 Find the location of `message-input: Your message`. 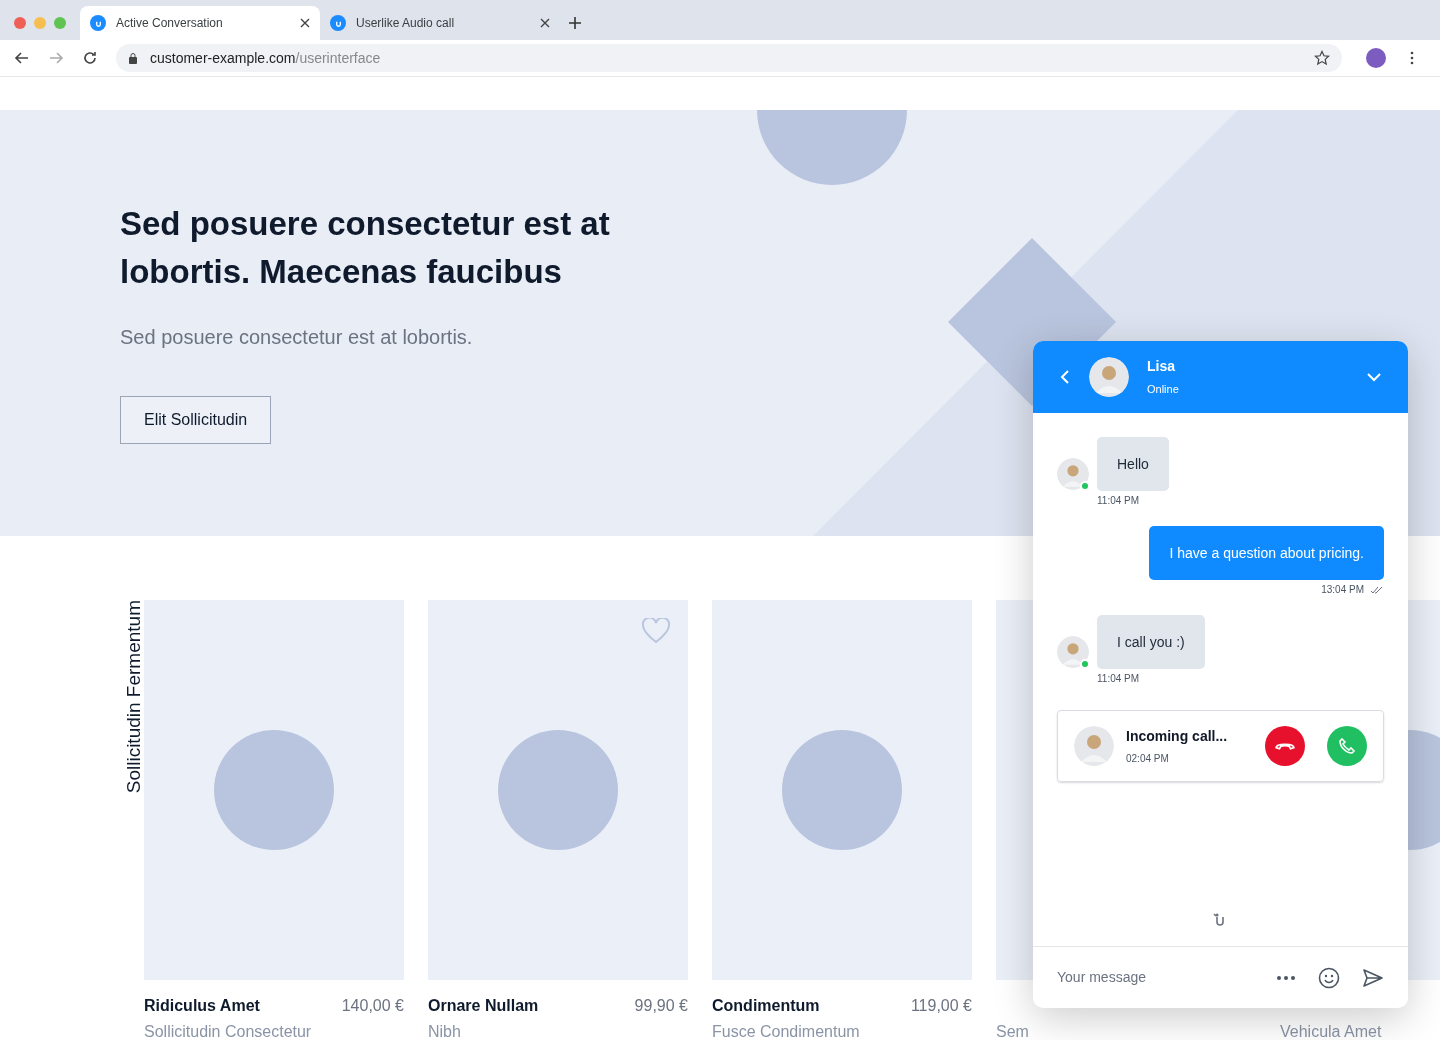

message-input: Your message is located at coordinates (1155, 977).